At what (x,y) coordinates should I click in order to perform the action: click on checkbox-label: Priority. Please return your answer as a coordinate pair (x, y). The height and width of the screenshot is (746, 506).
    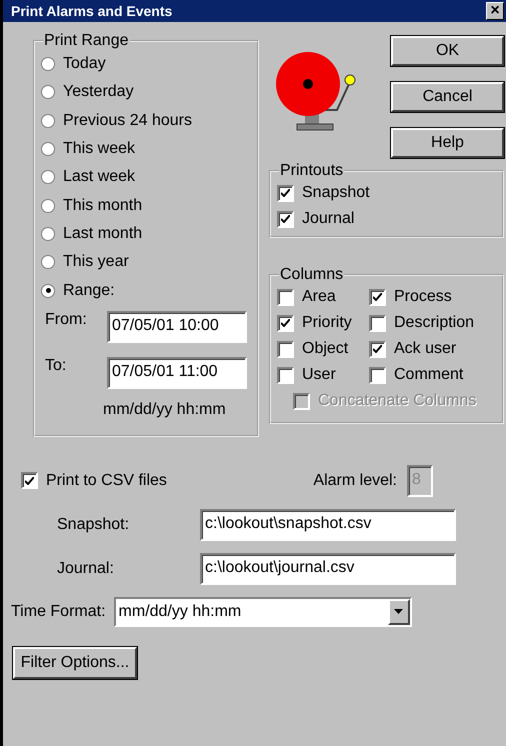
    Looking at the image, I should click on (327, 323).